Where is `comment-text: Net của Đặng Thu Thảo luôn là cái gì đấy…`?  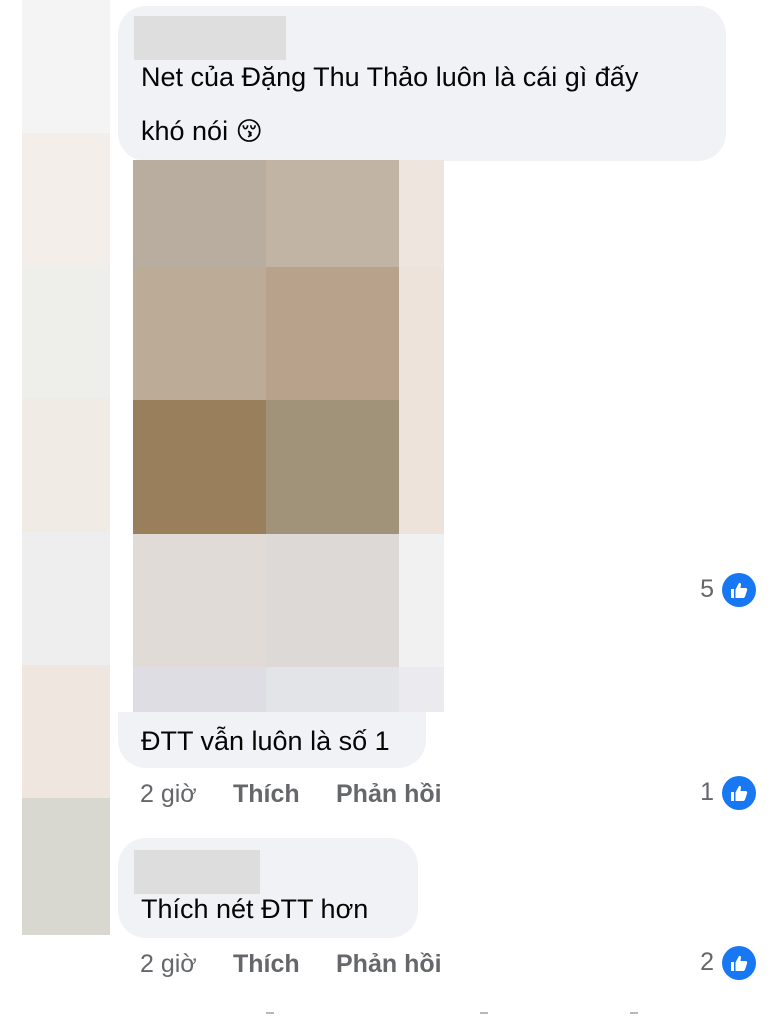 comment-text: Net của Đặng Thu Thảo luôn là cái gì đấy… is located at coordinates (389, 104).